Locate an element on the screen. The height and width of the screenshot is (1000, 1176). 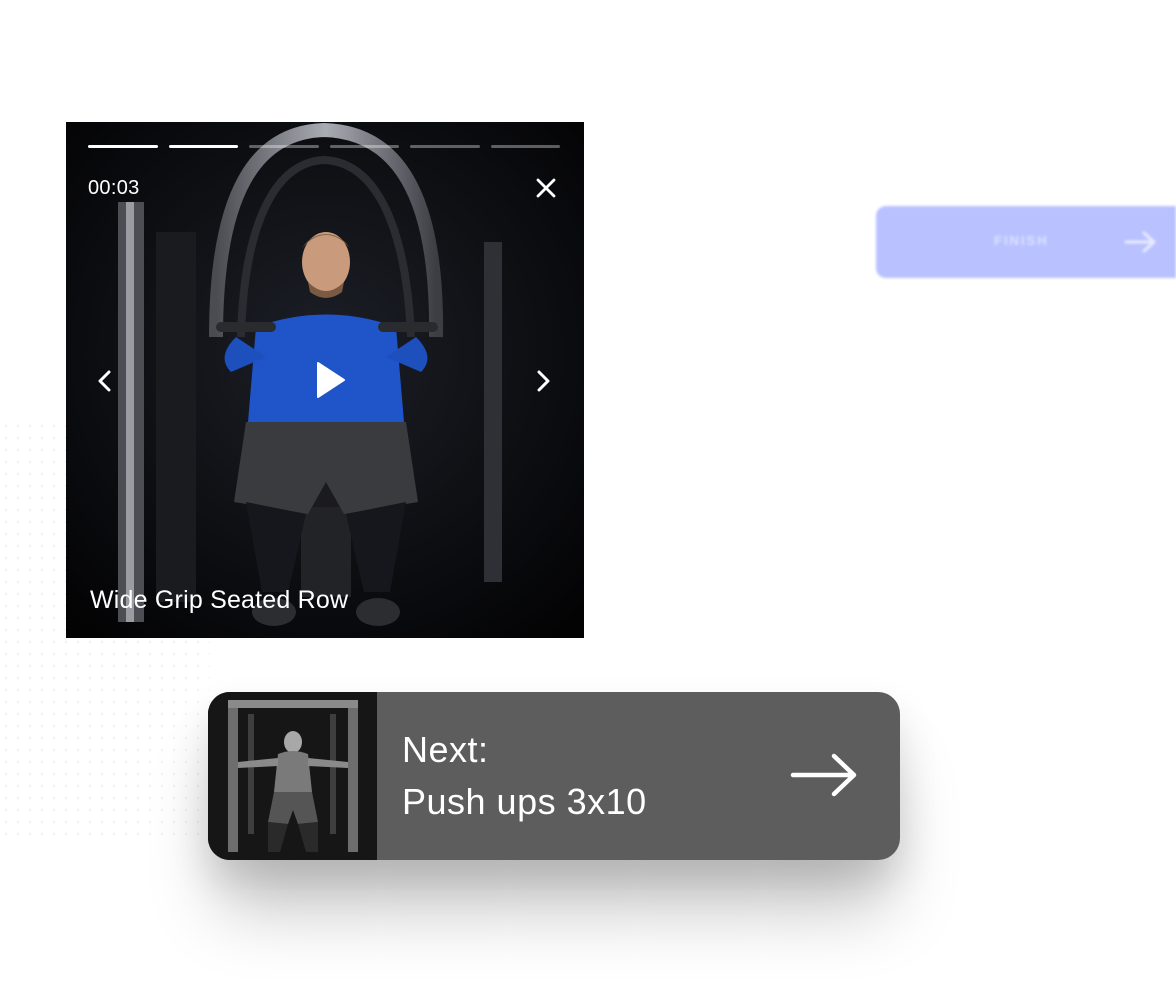
next-exercise-name: Push ups 3x10 is located at coordinates (524, 801).